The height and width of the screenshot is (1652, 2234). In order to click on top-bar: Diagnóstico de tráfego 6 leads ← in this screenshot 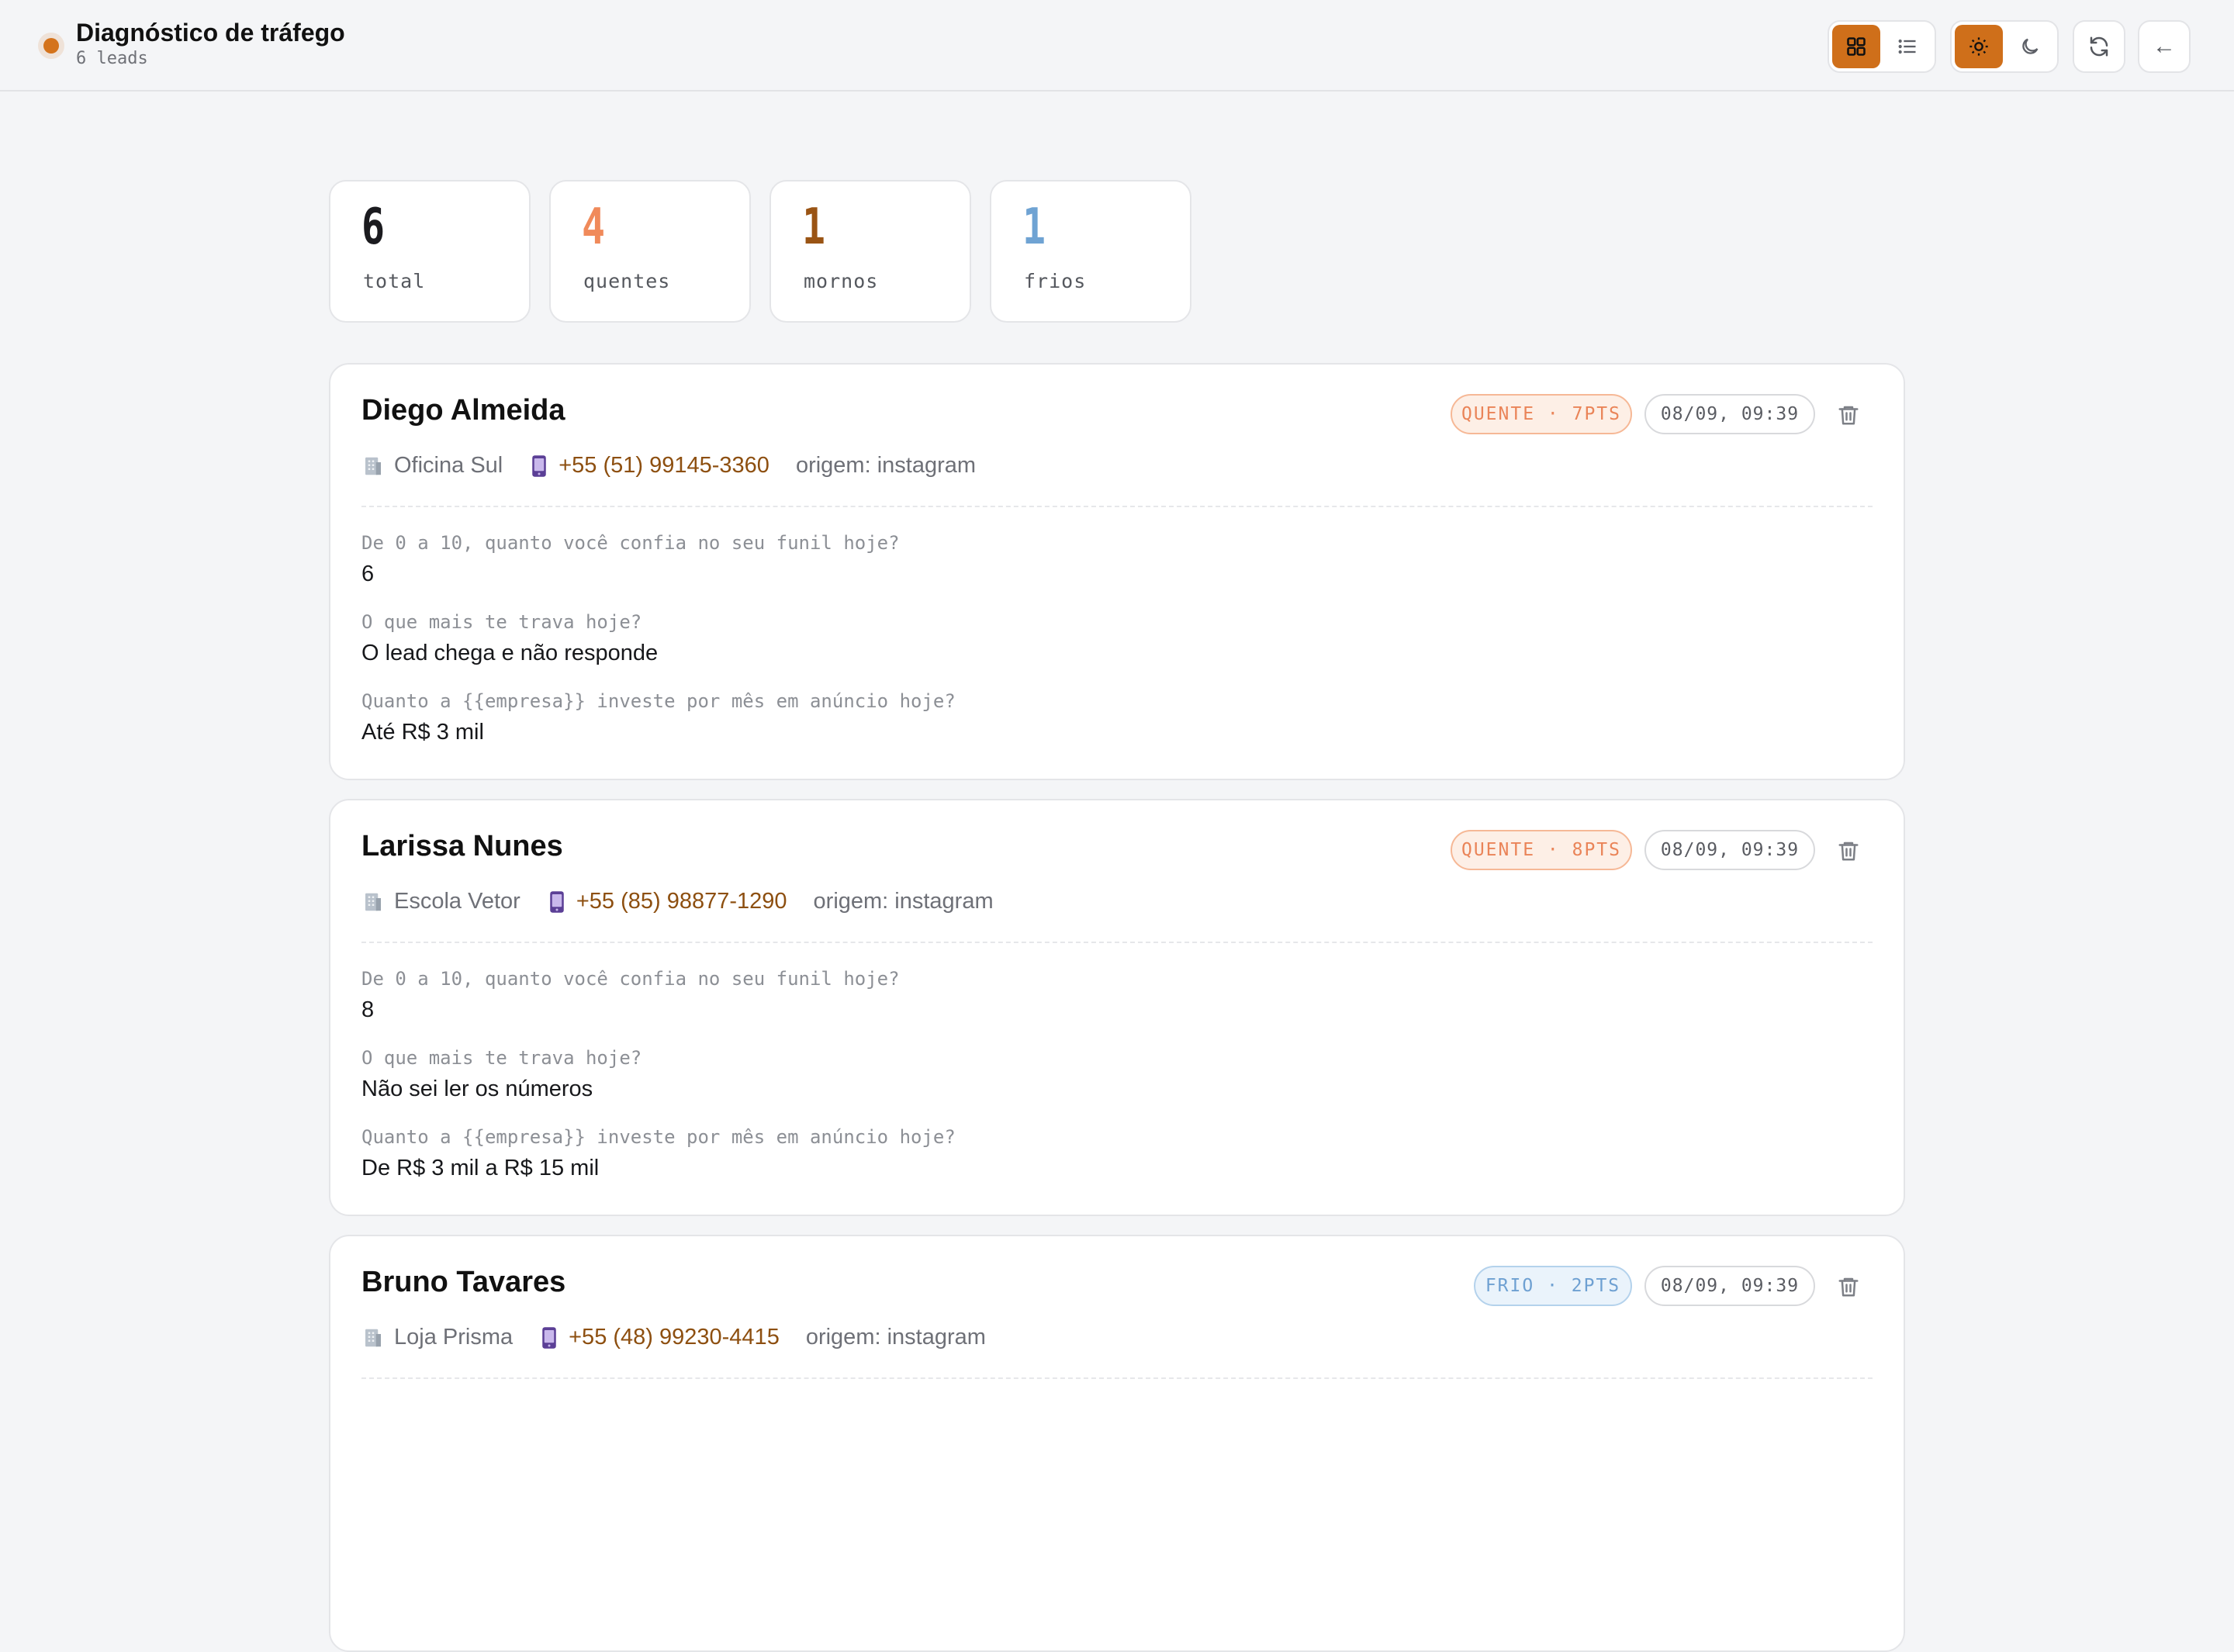, I will do `click(1117, 46)`.